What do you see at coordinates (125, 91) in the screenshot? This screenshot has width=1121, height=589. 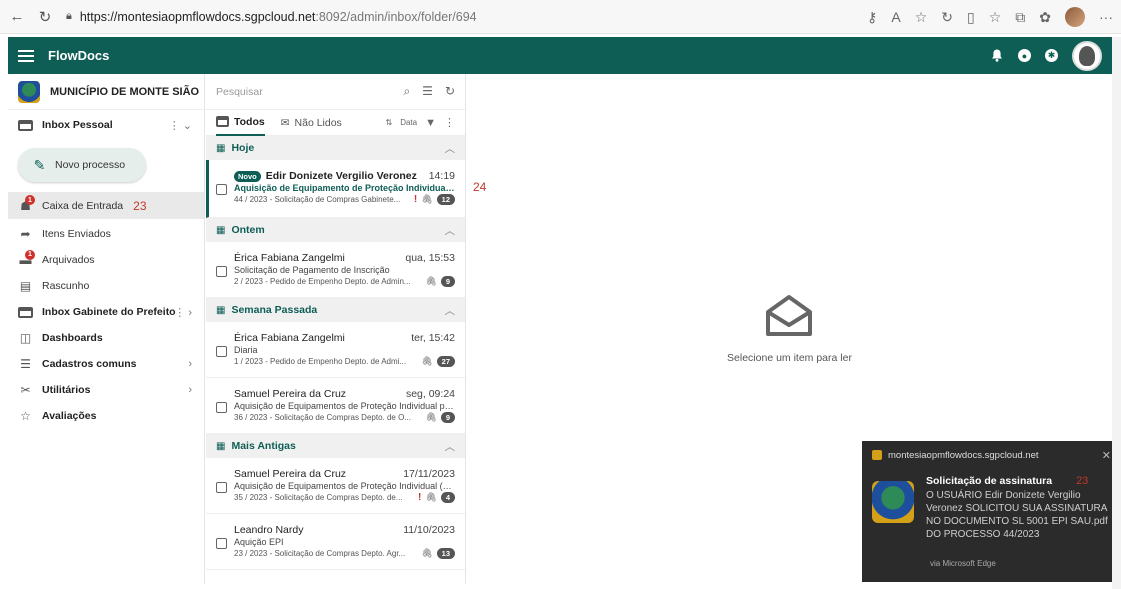 I see `organization-name: MUNICÍPIO DE MONTE SIÃO` at bounding box center [125, 91].